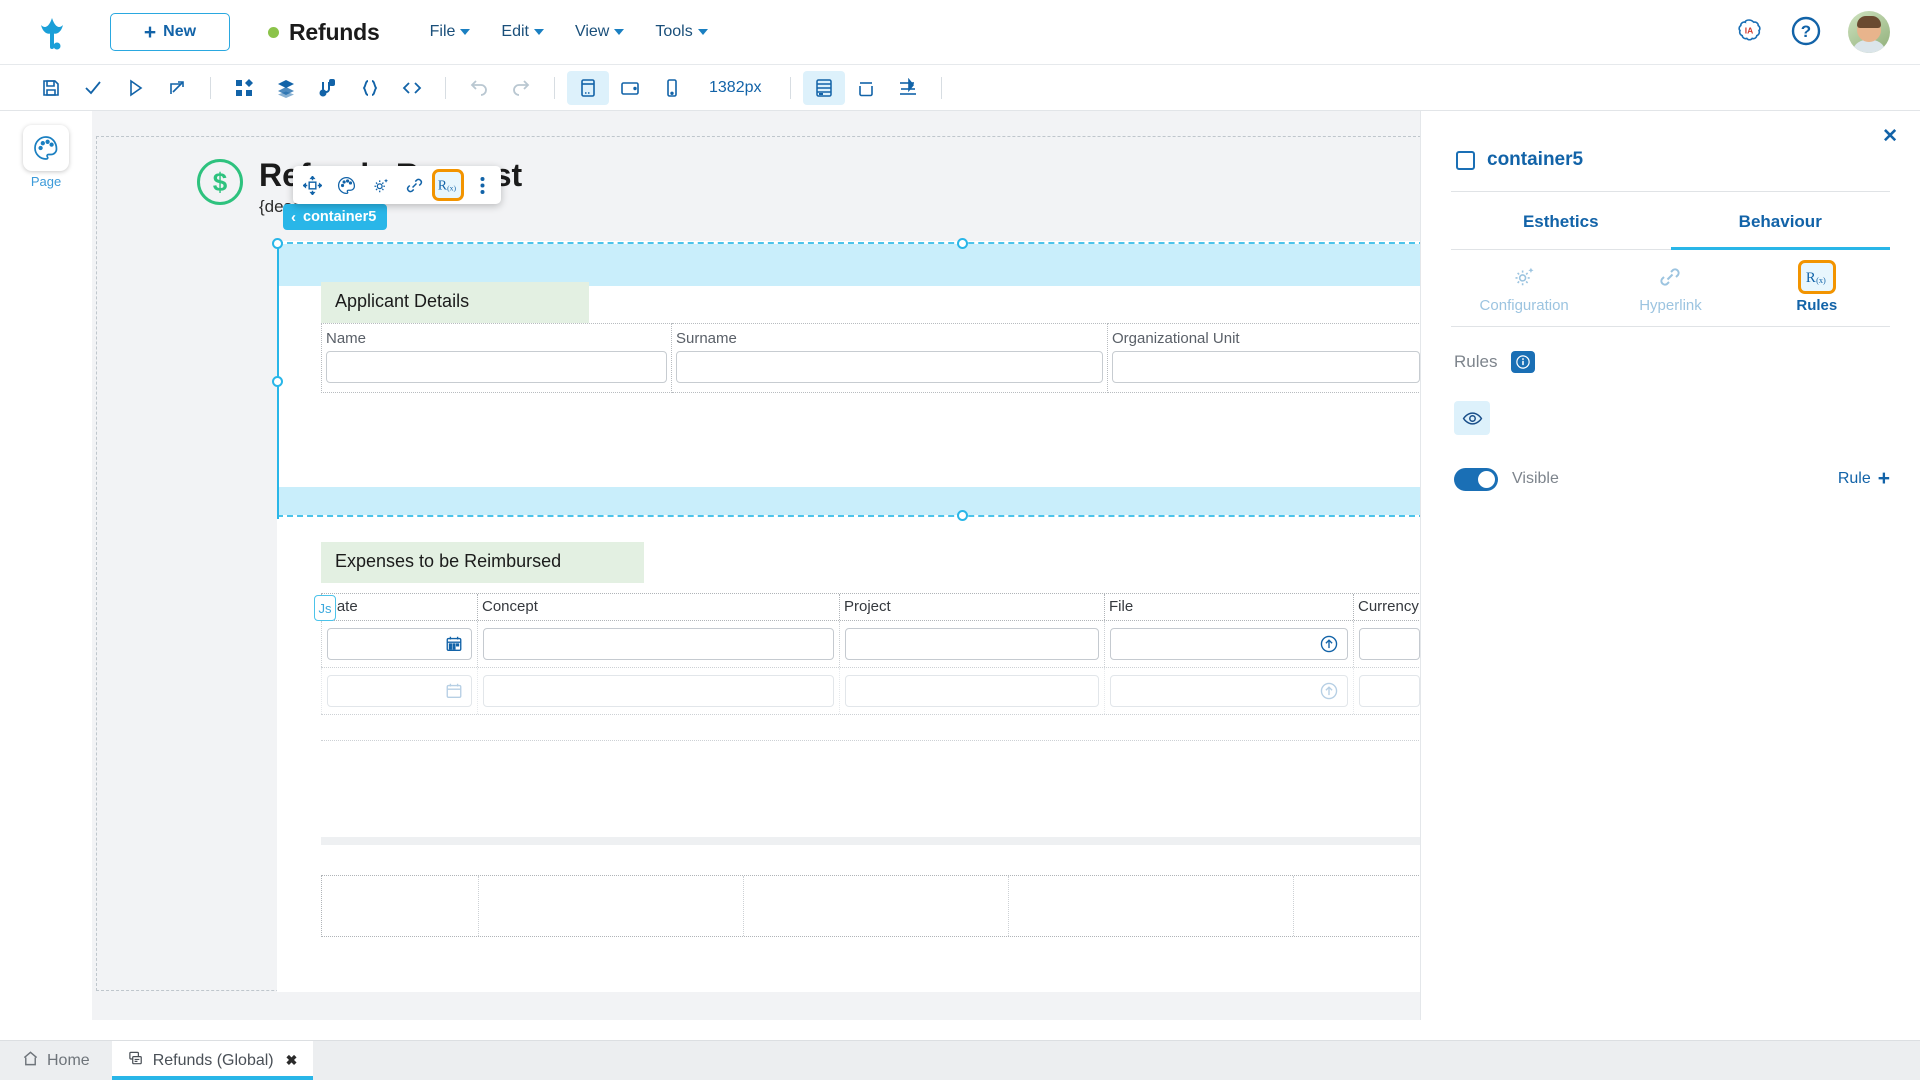  I want to click on cell-currency, so click(1387, 691).